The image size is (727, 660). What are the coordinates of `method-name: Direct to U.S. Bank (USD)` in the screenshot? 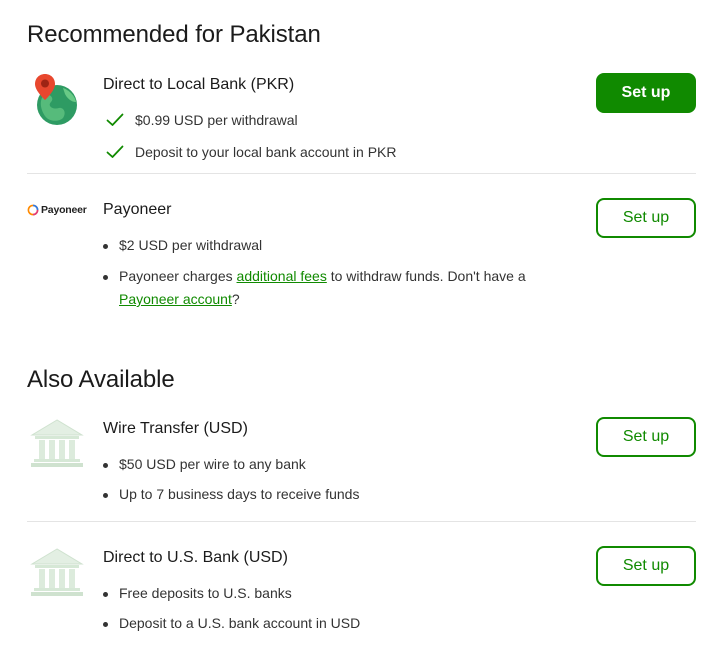 It's located at (195, 557).